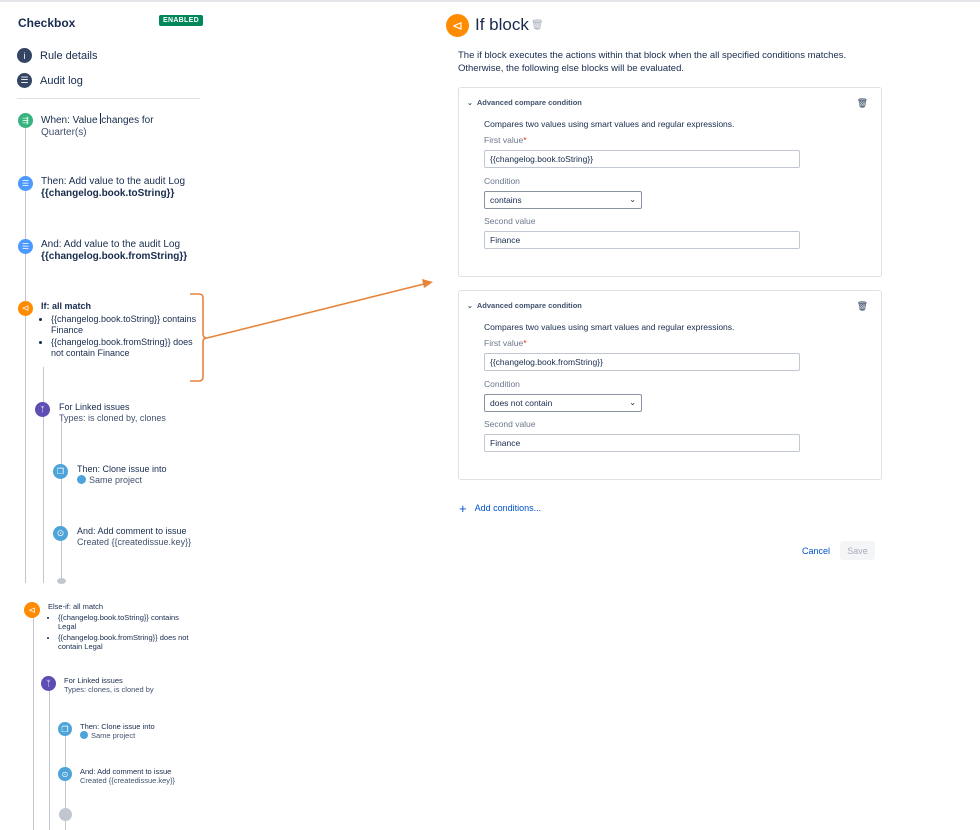  I want to click on branch-subtitle: Types: clones, is cloned by, so click(109, 689).